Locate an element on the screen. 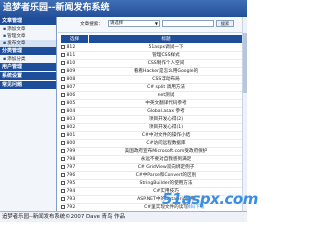 This screenshot has width=320, height=240. row-id: 800 is located at coordinates (71, 143).